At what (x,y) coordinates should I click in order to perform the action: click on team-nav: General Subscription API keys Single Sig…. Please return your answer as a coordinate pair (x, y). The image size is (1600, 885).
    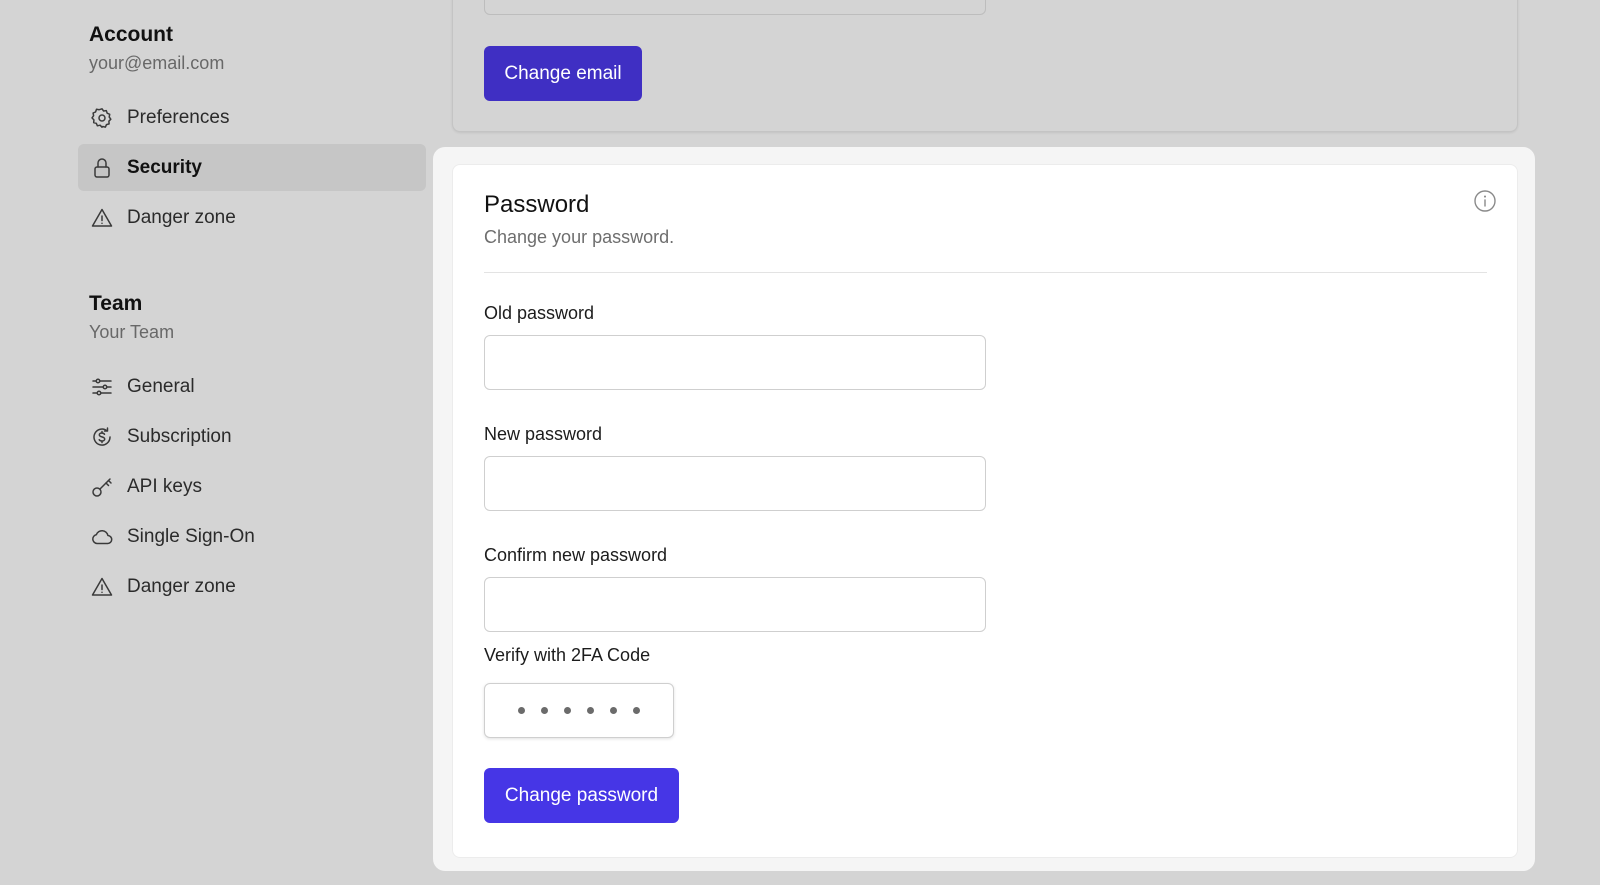
    Looking at the image, I should click on (252, 486).